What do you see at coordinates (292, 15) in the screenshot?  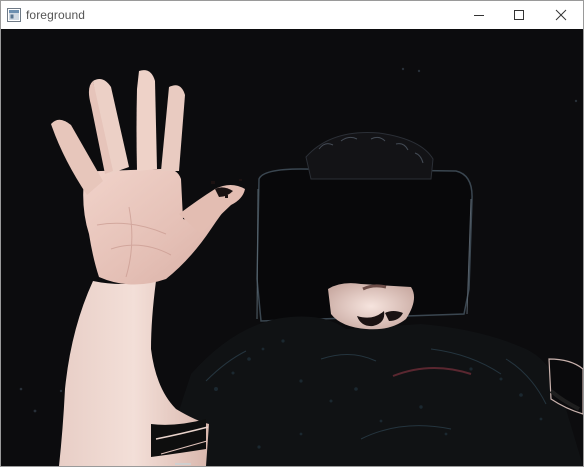 I see `title-bar: foreground` at bounding box center [292, 15].